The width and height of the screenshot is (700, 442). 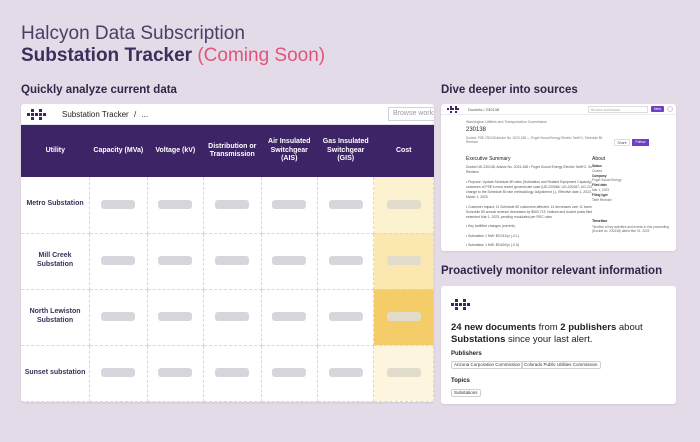 I want to click on column-header-cost: Cost, so click(x=403, y=151).